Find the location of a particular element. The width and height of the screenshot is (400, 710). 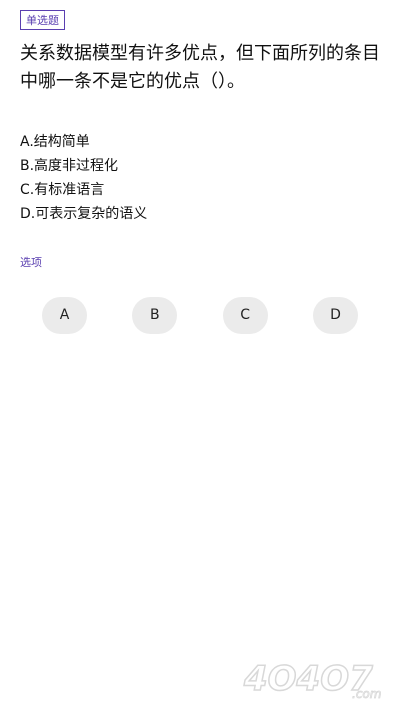

answer-section-label: 选项 is located at coordinates (31, 262).